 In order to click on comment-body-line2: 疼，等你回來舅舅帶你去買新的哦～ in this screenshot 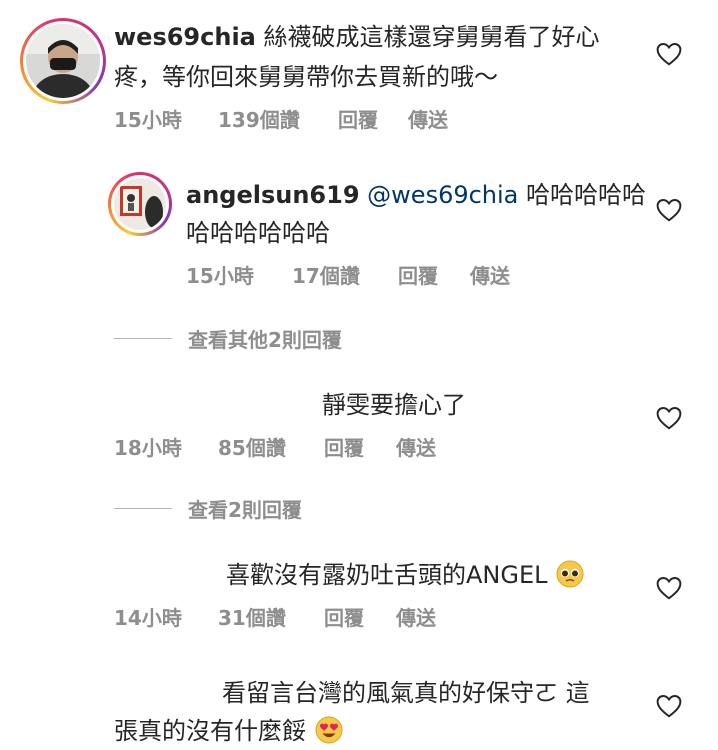, I will do `click(306, 77)`.